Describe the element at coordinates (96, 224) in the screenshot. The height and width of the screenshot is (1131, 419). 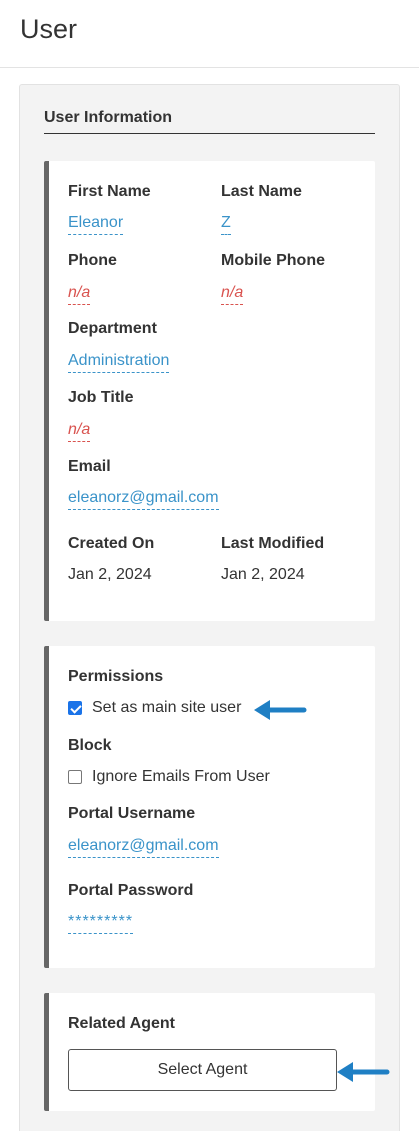
I see `first-name-value: Eleanor` at that location.